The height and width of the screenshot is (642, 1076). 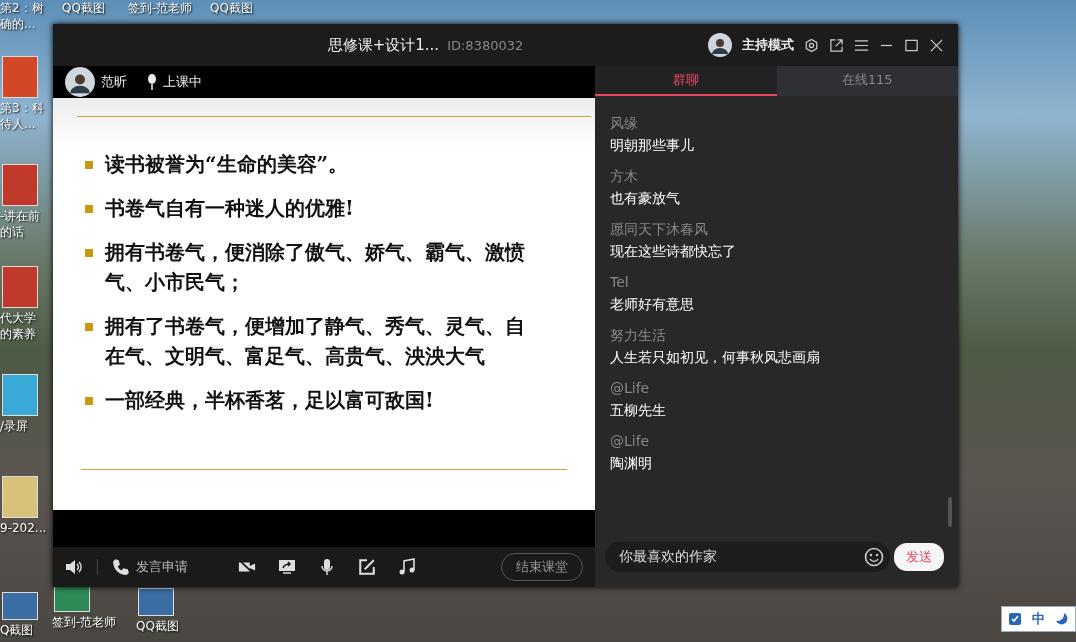 What do you see at coordinates (114, 82) in the screenshot?
I see `presenter-name: 范昕` at bounding box center [114, 82].